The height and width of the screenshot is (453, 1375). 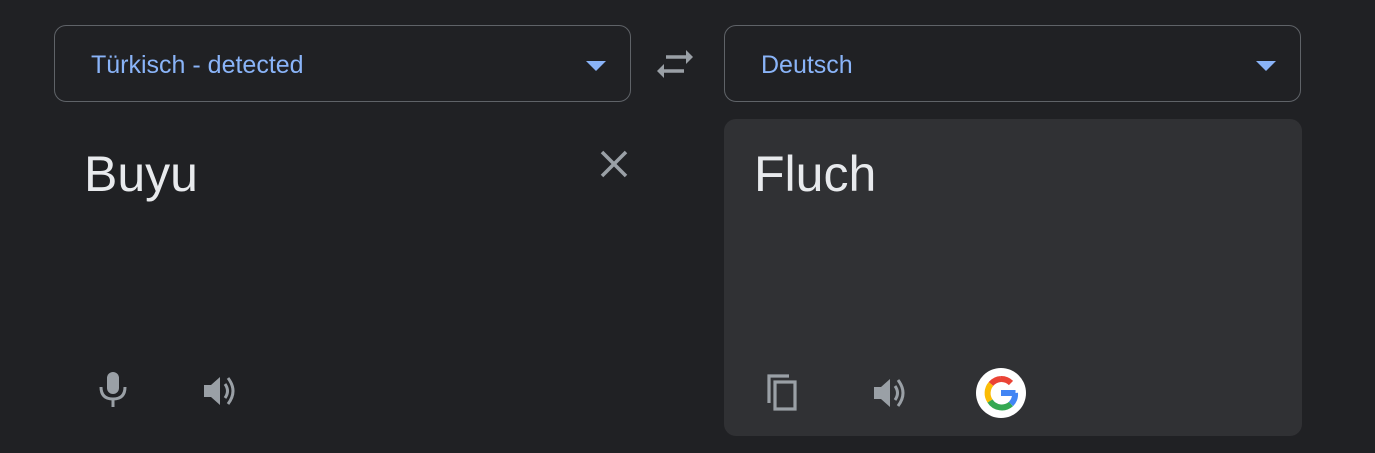 I want to click on swap-languages-icon, so click(x=675, y=64).